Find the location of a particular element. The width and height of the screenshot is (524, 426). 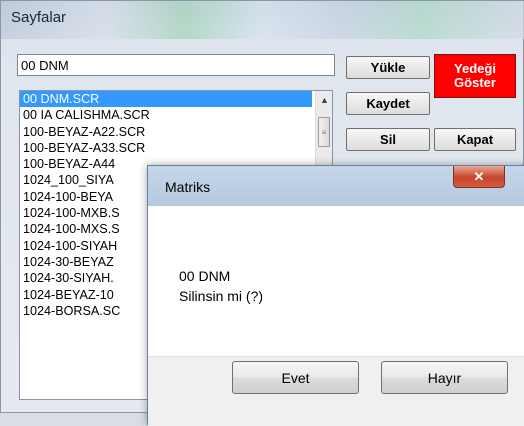

yes-button: Evet is located at coordinates (295, 377).